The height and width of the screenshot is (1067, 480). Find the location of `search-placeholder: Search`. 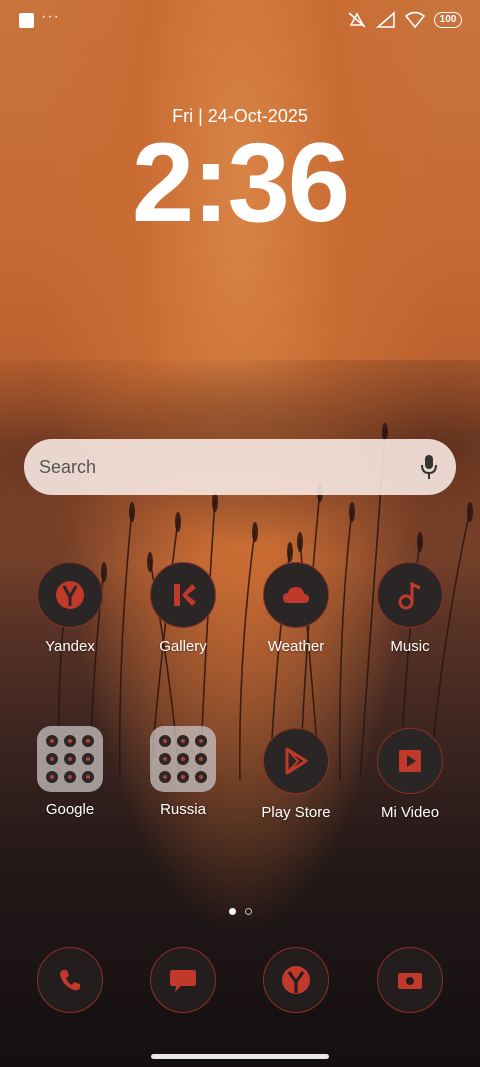

search-placeholder: Search is located at coordinates (68, 467).